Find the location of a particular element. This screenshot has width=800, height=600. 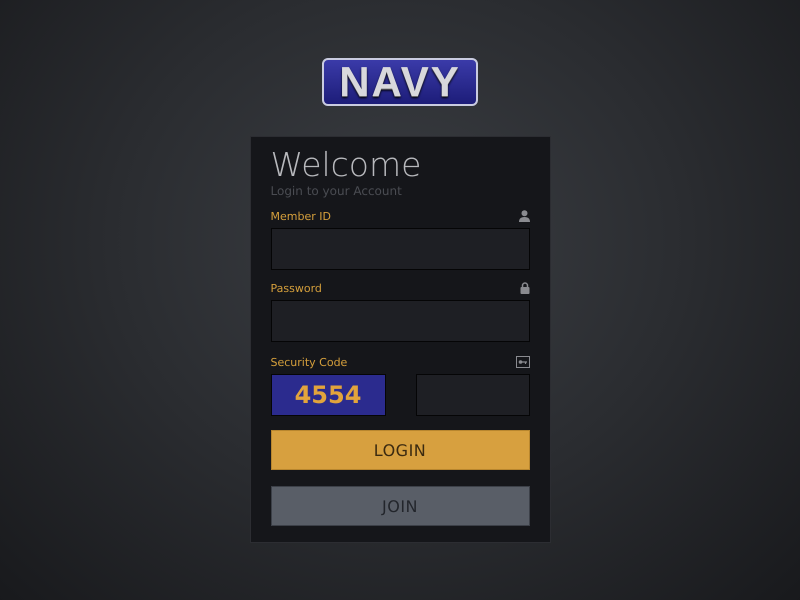

field-label: Member ID is located at coordinates (300, 216).